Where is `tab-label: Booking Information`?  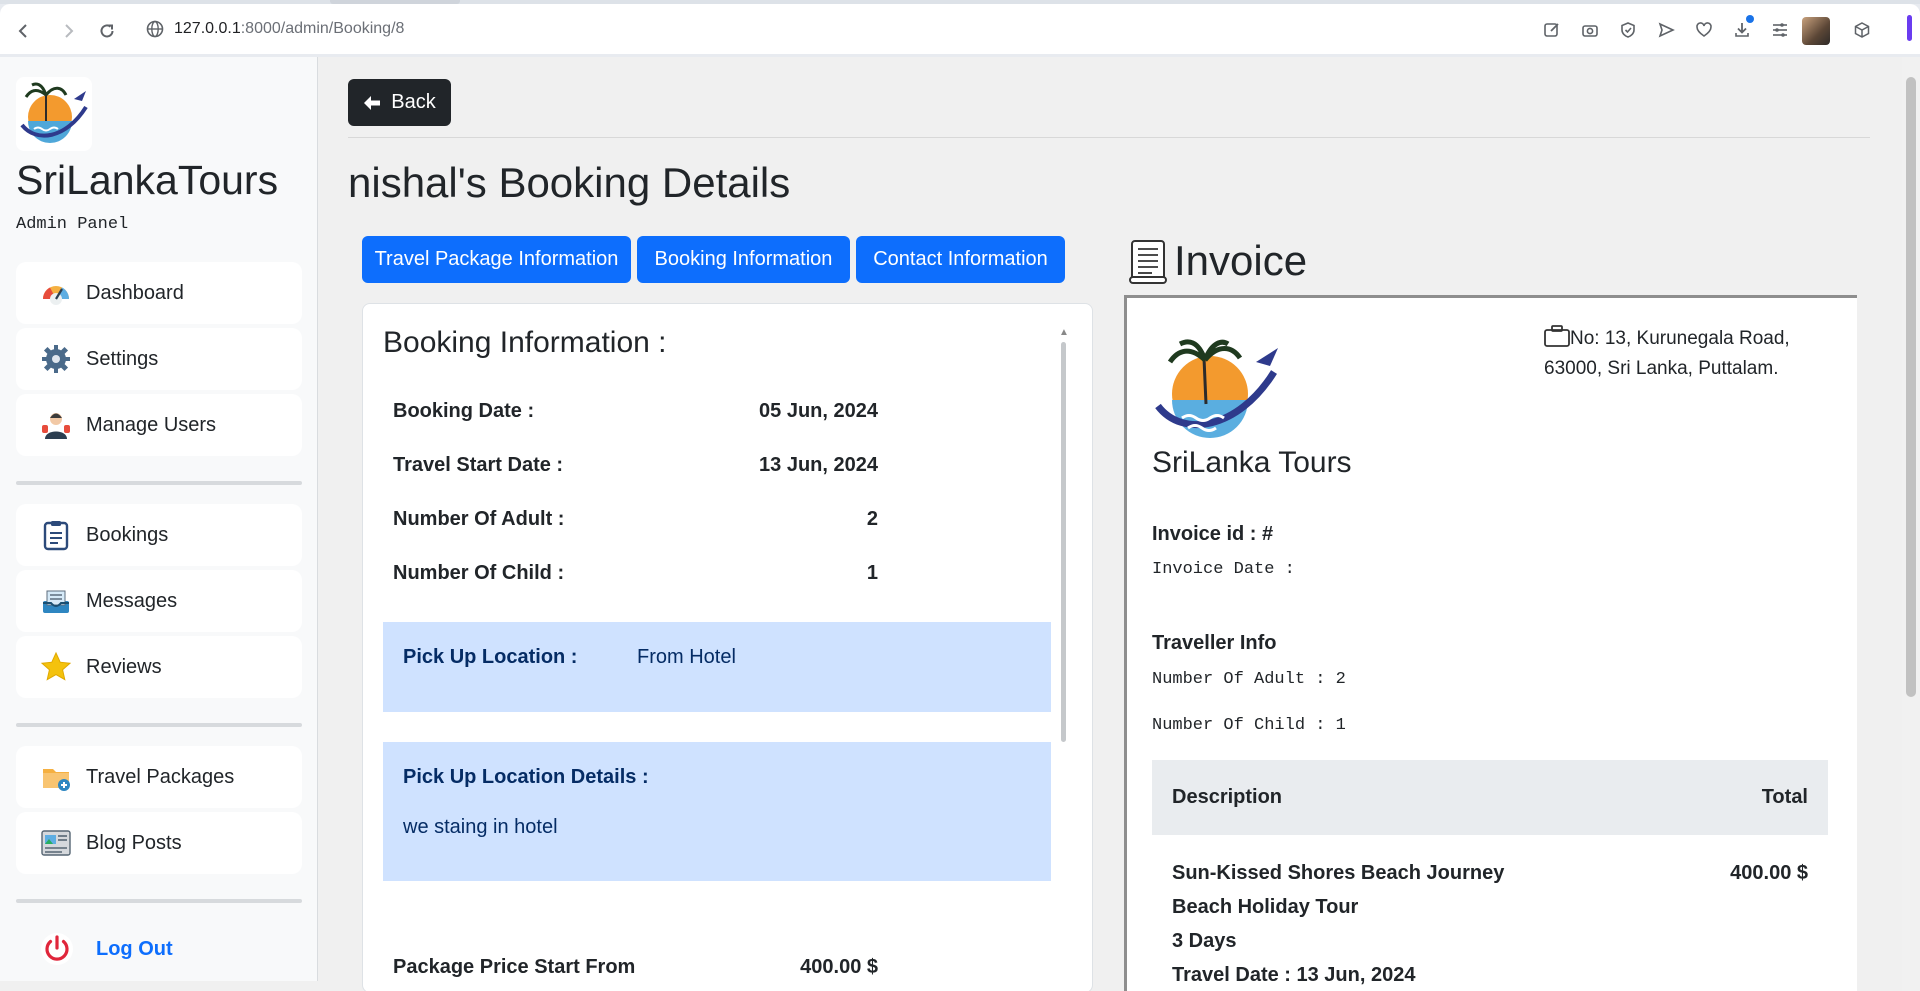 tab-label: Booking Information is located at coordinates (743, 259).